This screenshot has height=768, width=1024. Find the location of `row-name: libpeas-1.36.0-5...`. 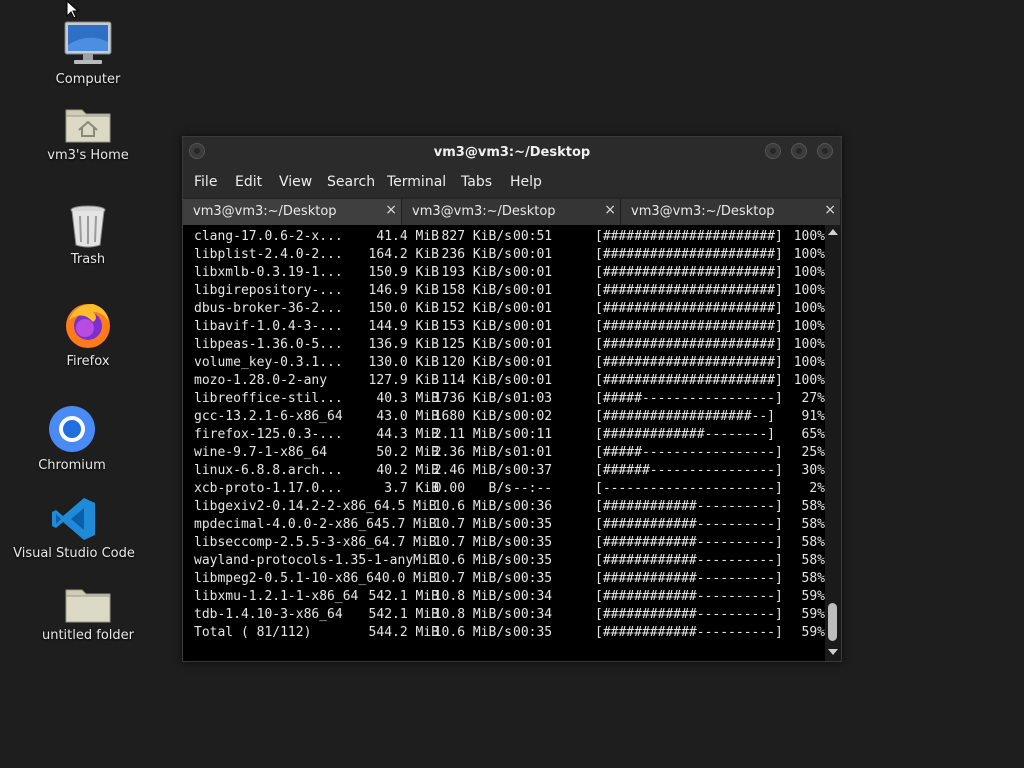

row-name: libpeas-1.36.0-5... is located at coordinates (268, 344).